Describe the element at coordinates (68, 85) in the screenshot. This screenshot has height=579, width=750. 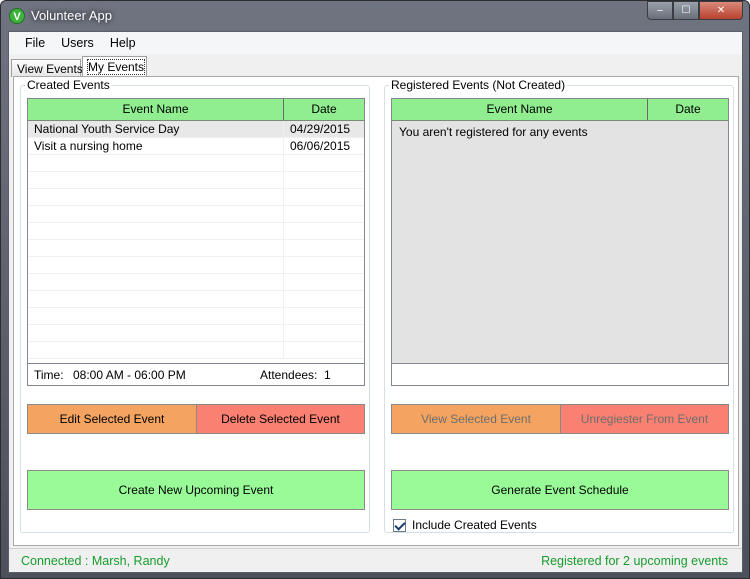
I see `created-events-group-label: Created Events` at that location.